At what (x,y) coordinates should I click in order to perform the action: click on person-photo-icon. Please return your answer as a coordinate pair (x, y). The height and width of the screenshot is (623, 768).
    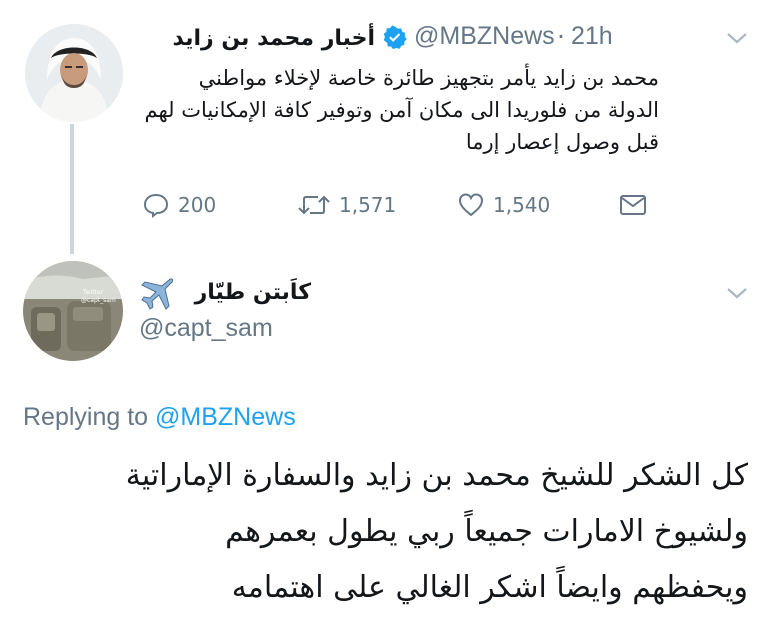
    Looking at the image, I should click on (74, 73).